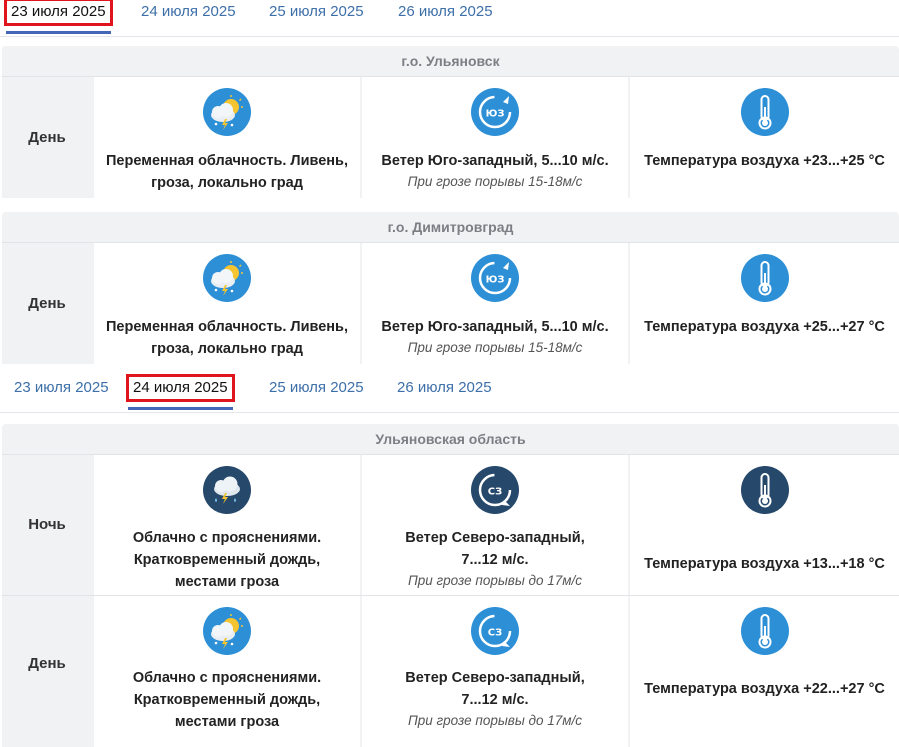  What do you see at coordinates (764, 564) in the screenshot?
I see `temperature-text: Температура воздуха +13...+18 °C` at bounding box center [764, 564].